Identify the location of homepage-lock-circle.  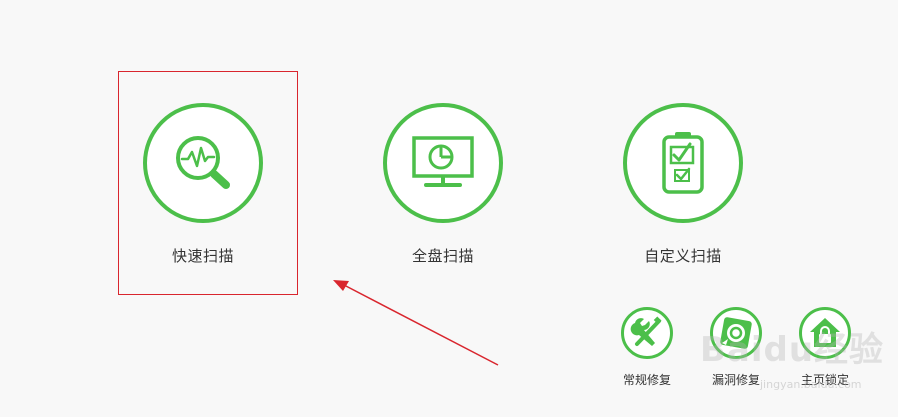
(825, 333).